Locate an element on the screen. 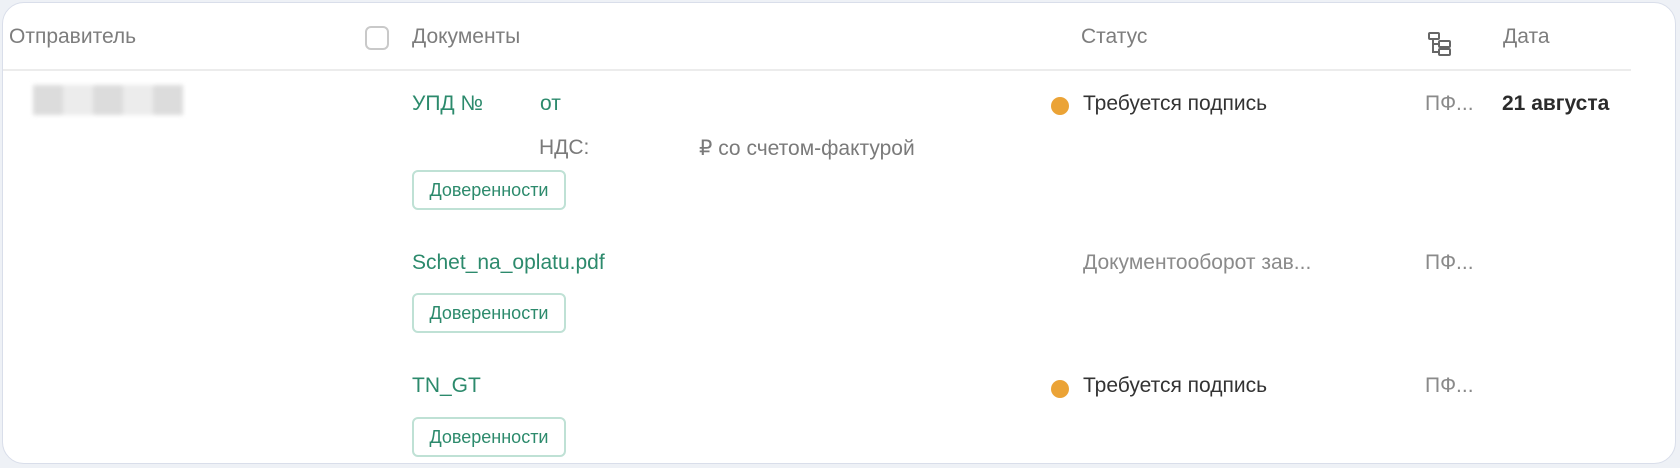 This screenshot has width=1680, height=468. header-divider is located at coordinates (817, 70).